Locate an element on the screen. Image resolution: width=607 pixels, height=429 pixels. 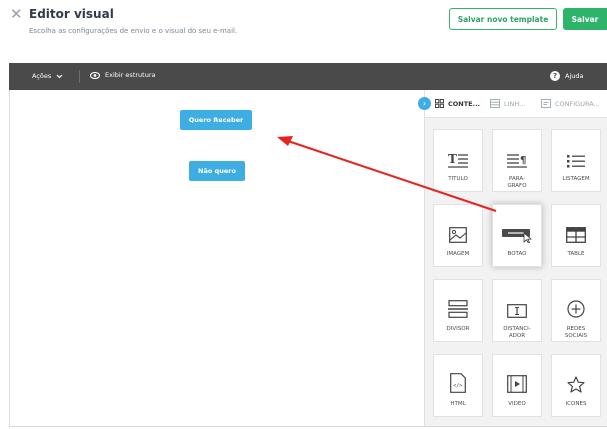
button-icon is located at coordinates (517, 228).